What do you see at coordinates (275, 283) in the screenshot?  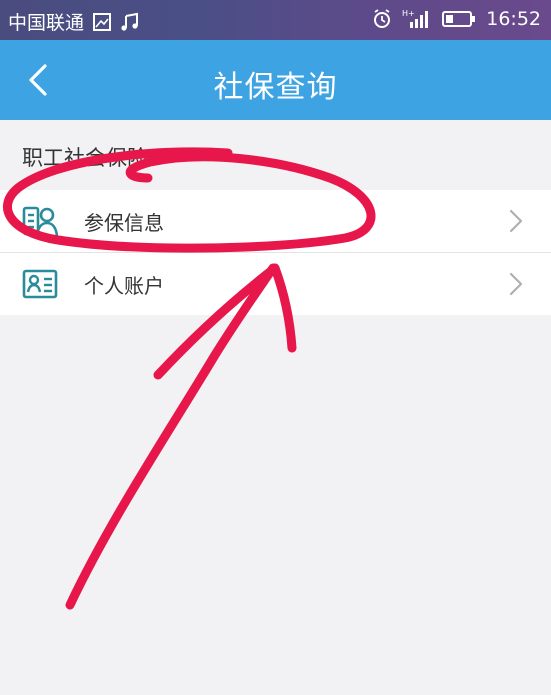 I see `list-item-personal-account: 个人账户` at bounding box center [275, 283].